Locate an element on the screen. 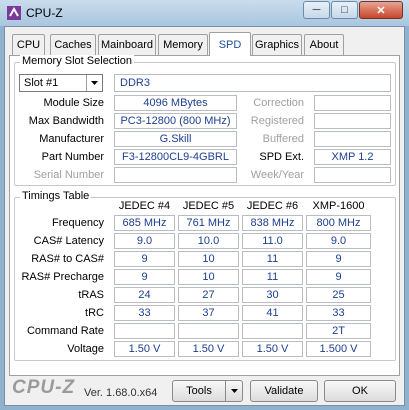  close-icon: ✕ is located at coordinates (381, 10).